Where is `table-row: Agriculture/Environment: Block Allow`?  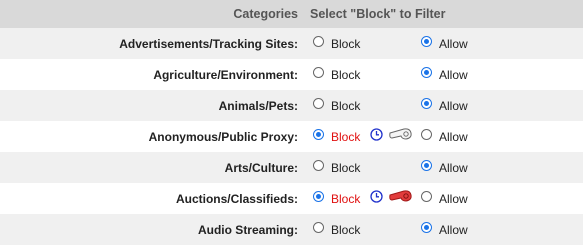
table-row: Agriculture/Environment: Block Allow is located at coordinates (291, 74).